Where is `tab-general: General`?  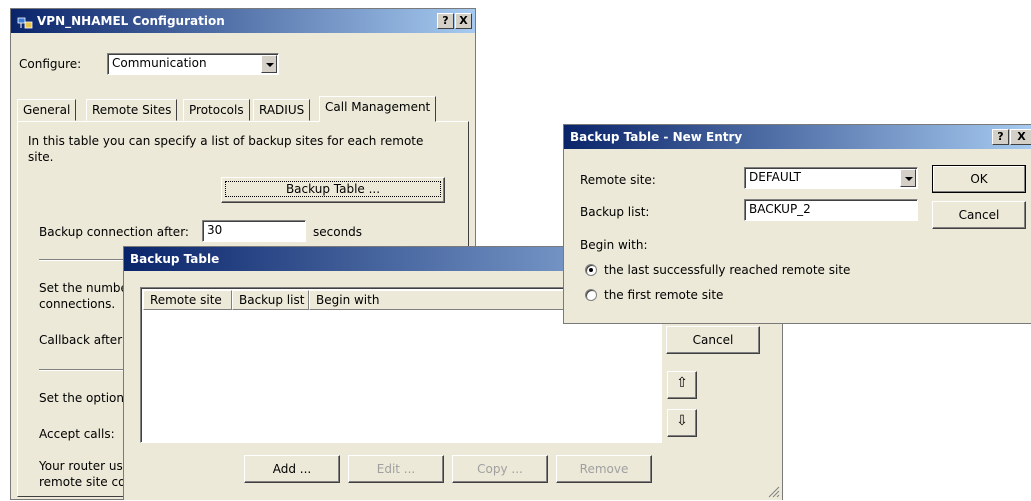
tab-general: General is located at coordinates (47, 110).